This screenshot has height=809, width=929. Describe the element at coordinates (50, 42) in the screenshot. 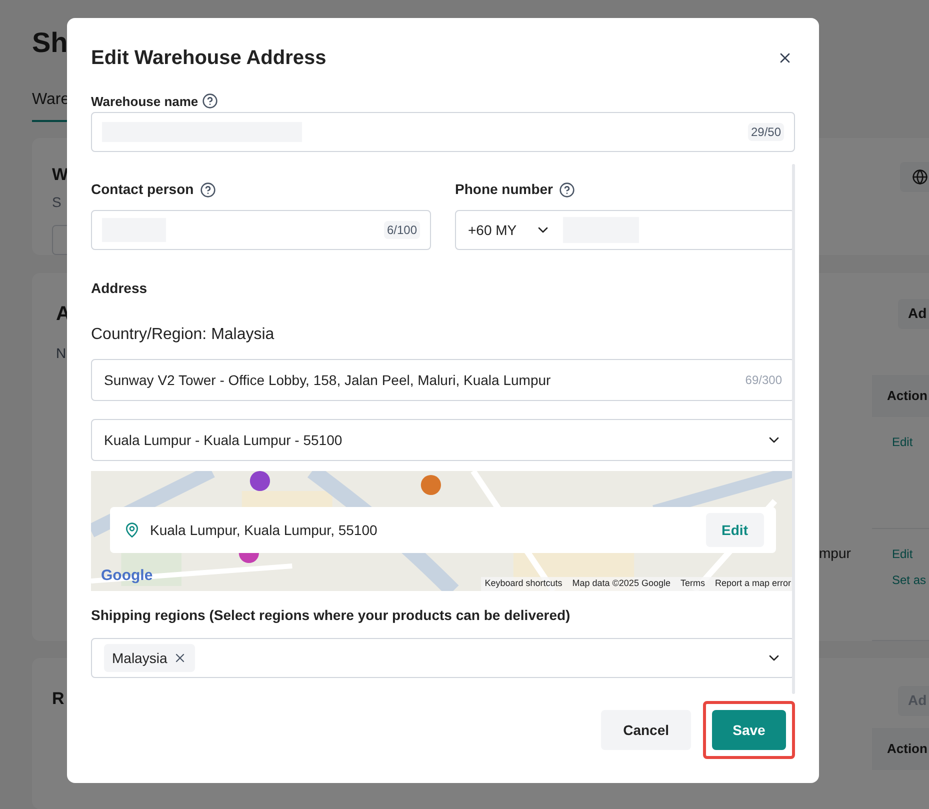

I see `page-title: Sh` at that location.